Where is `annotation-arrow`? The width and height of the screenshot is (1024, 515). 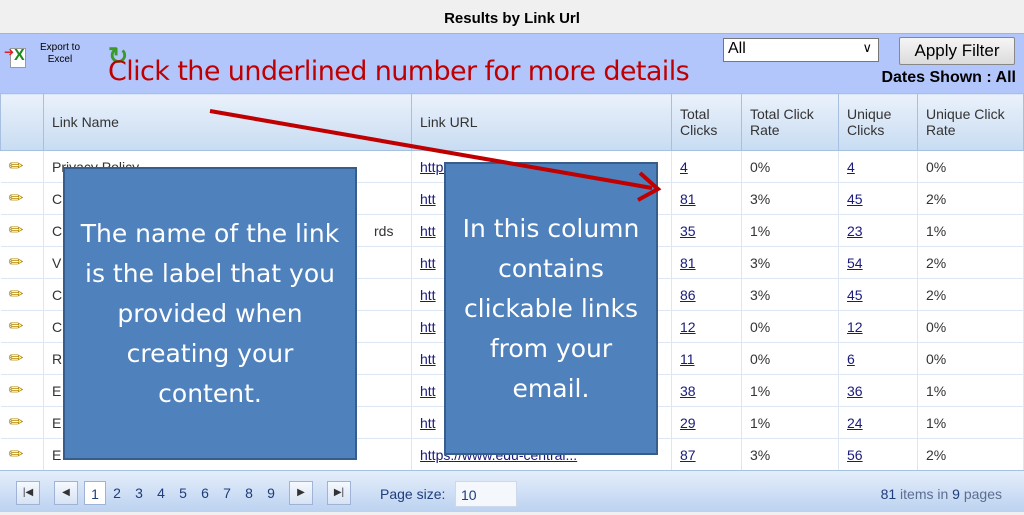
annotation-arrow is located at coordinates (435, 155).